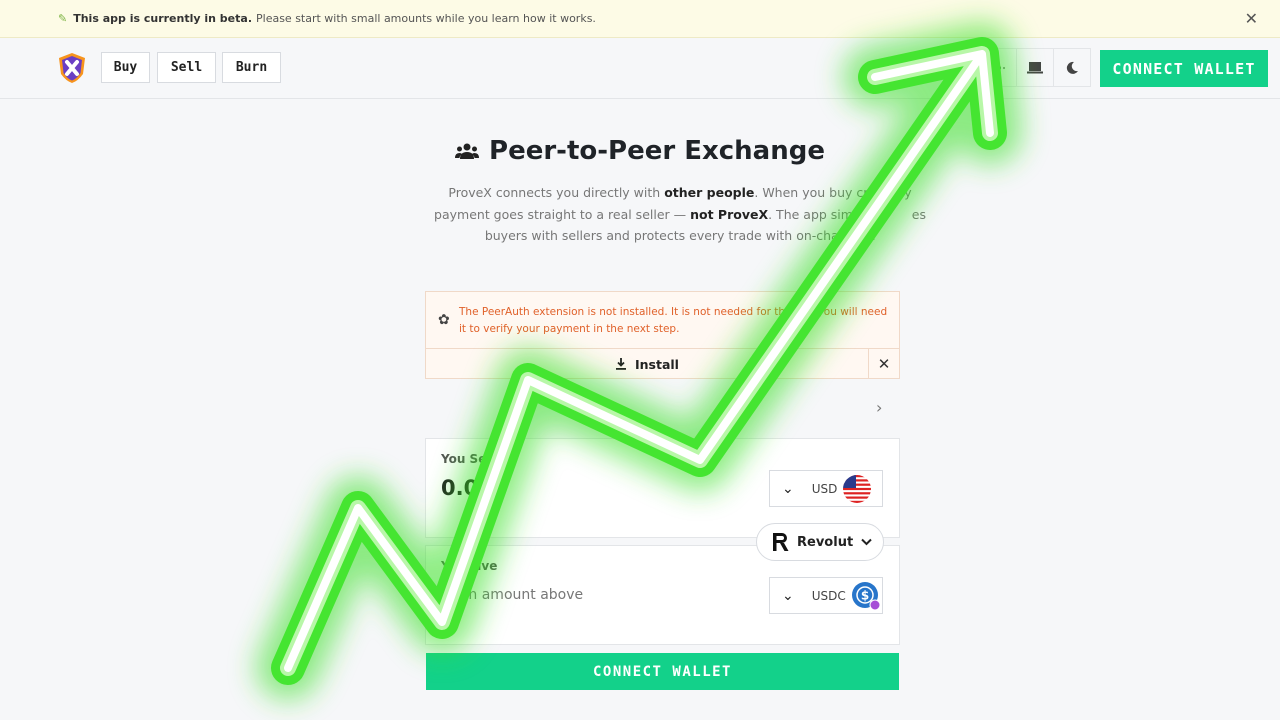  I want to click on payment-method-label: Revolut, so click(825, 542).